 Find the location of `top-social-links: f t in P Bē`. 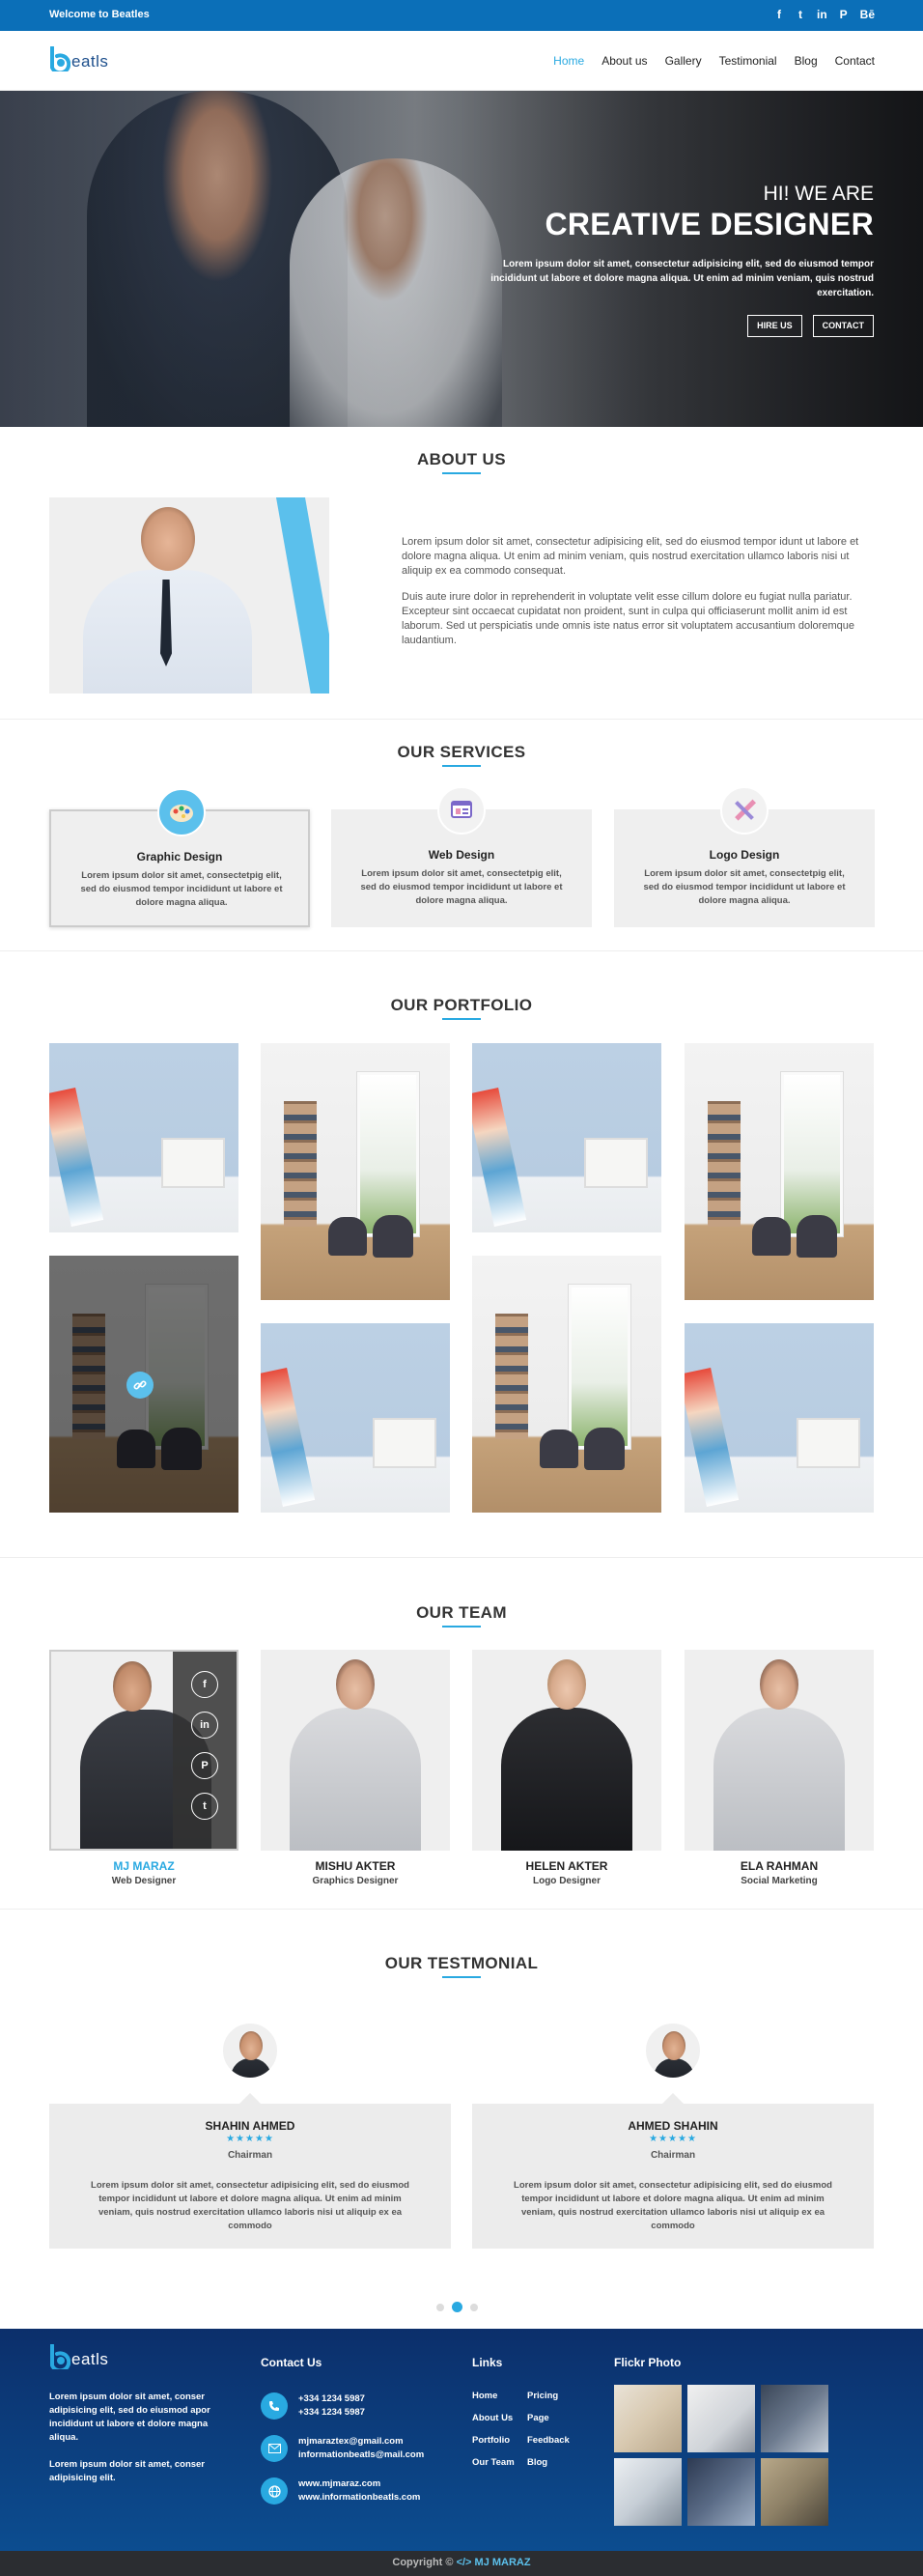

top-social-links: f t in P Bē is located at coordinates (824, 14).